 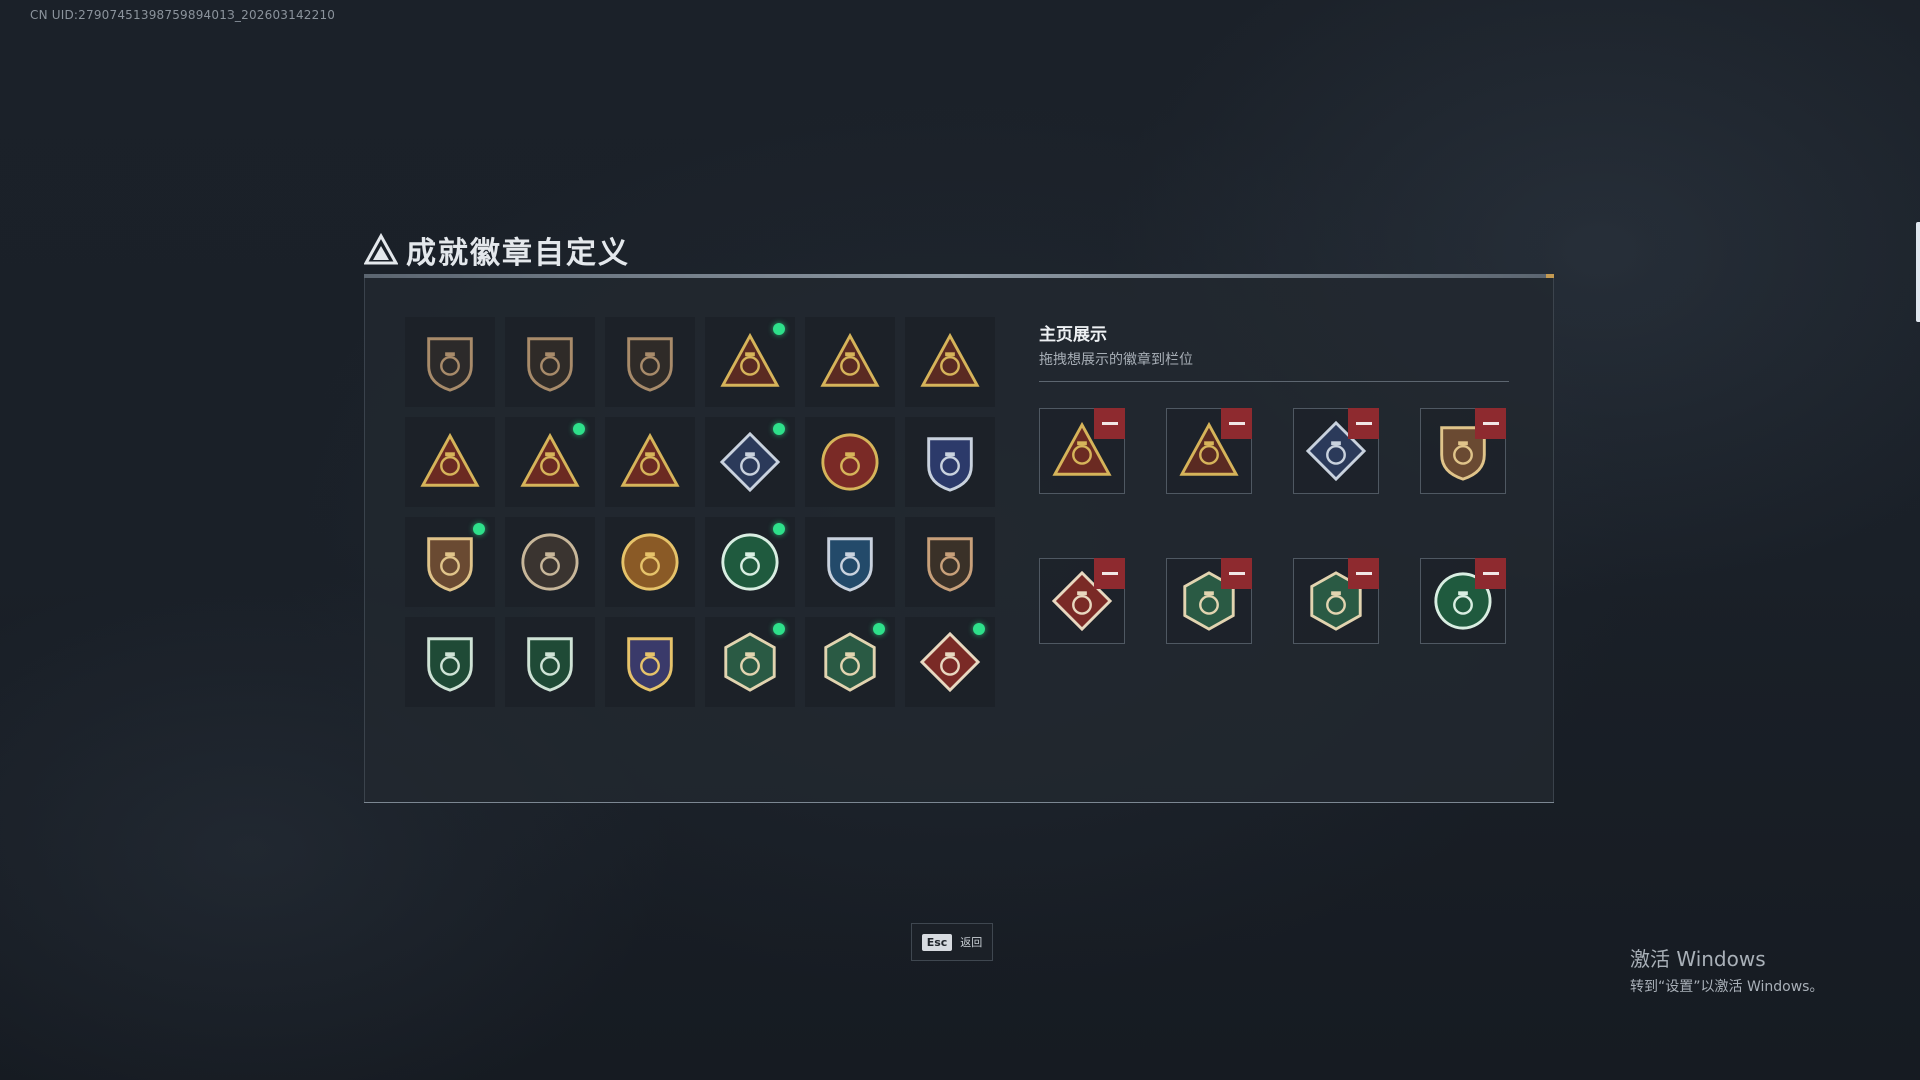 I want to click on crosshair-rifle-green-shield-icon, so click(x=450, y=664).